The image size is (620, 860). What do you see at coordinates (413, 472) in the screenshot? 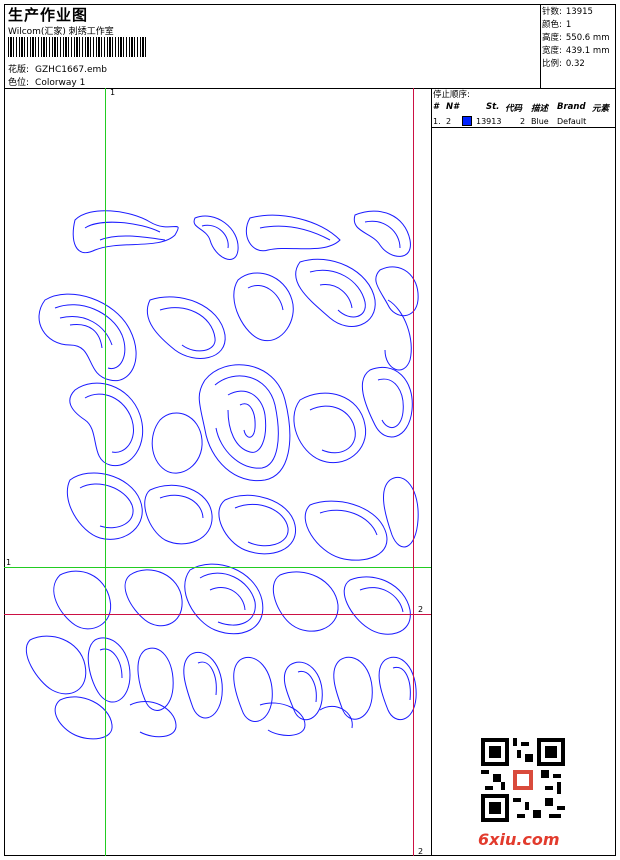
I see `red-guide-vertical` at bounding box center [413, 472].